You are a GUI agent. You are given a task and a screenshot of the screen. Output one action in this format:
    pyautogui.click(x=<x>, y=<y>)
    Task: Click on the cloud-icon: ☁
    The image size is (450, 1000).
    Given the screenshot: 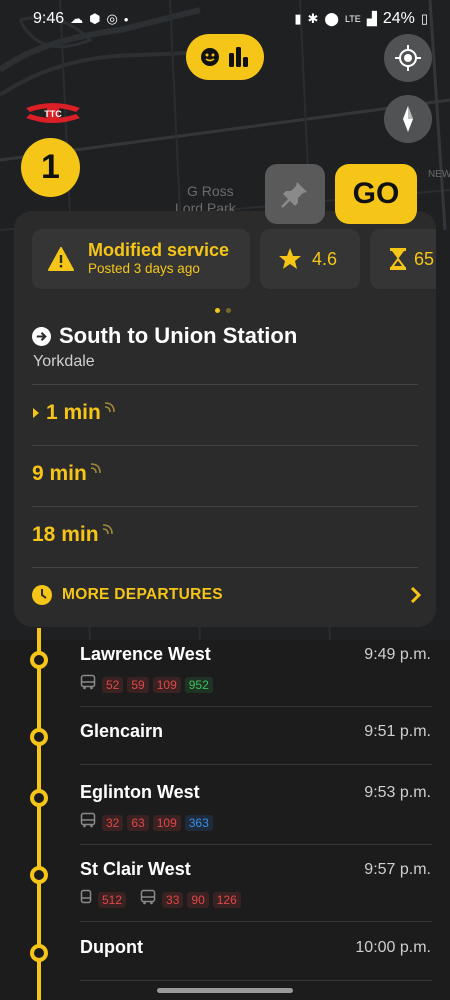 What is the action you would take?
    pyautogui.click(x=77, y=18)
    